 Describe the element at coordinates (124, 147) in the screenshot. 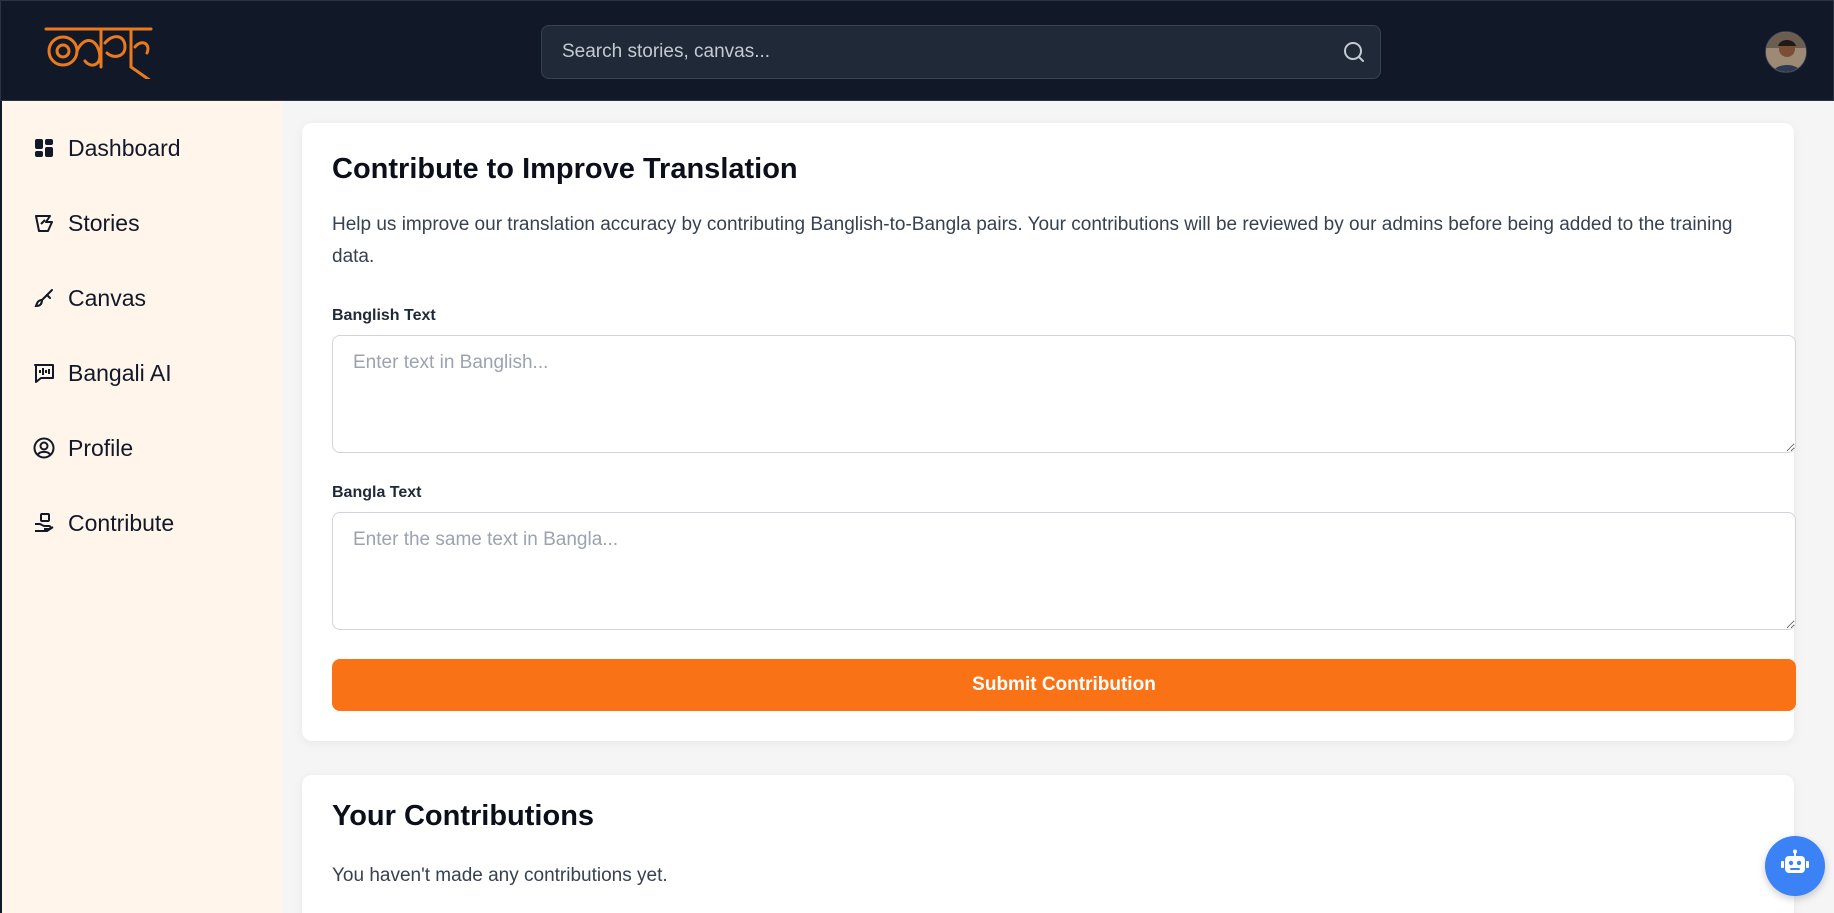

I see `sidebar-item-label: Dashboard` at that location.